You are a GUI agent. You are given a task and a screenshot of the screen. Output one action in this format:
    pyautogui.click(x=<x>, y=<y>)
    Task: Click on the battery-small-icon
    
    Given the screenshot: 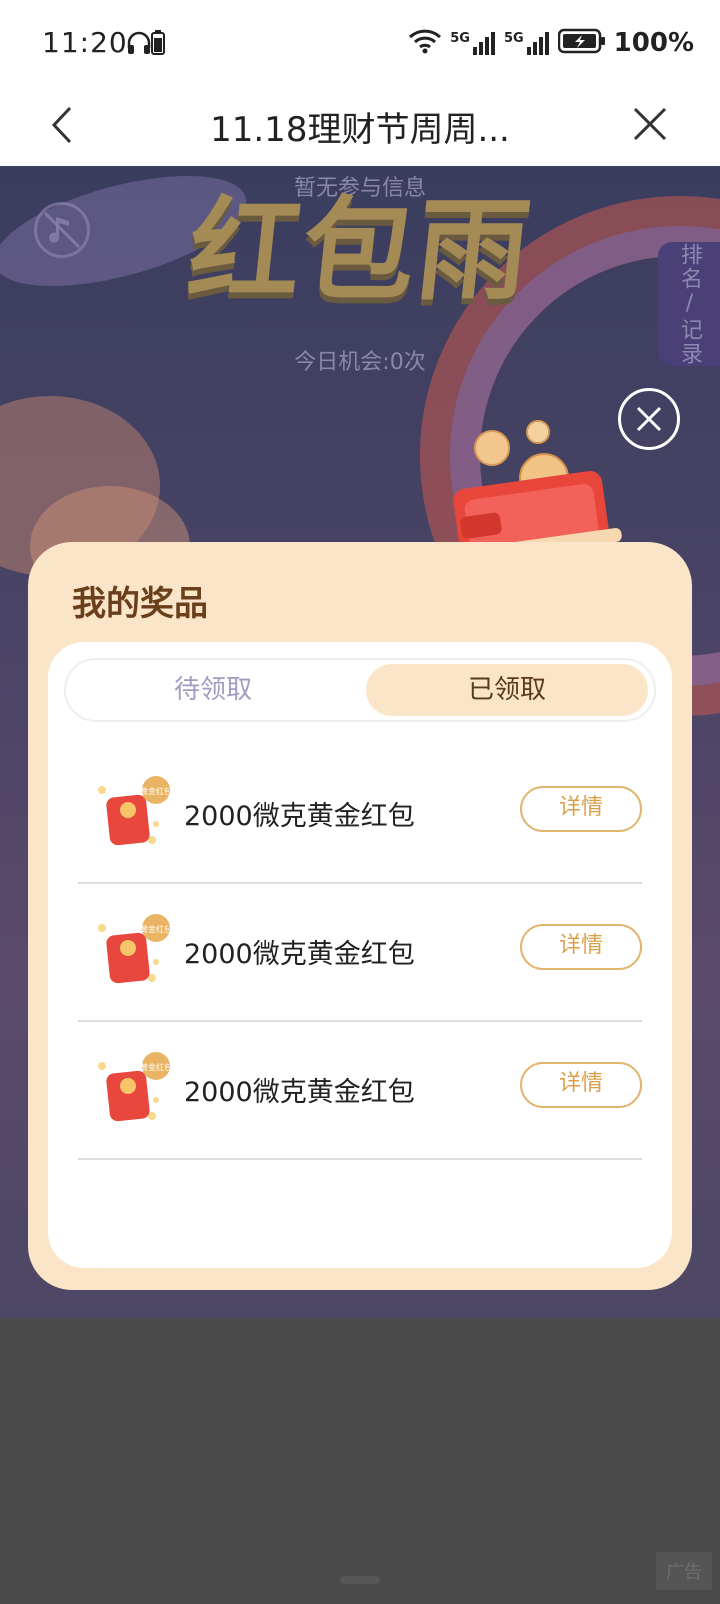 What is the action you would take?
    pyautogui.click(x=158, y=45)
    